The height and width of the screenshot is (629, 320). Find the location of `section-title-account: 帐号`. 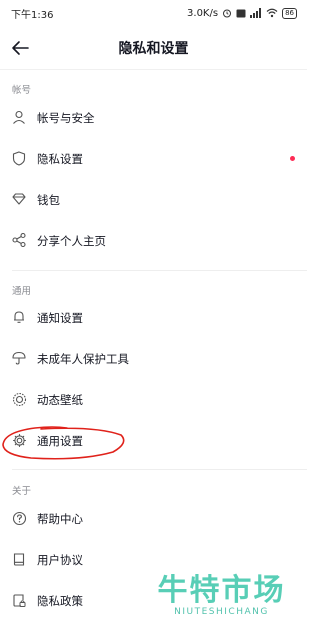

section-title-account: 帐号 is located at coordinates (22, 90).